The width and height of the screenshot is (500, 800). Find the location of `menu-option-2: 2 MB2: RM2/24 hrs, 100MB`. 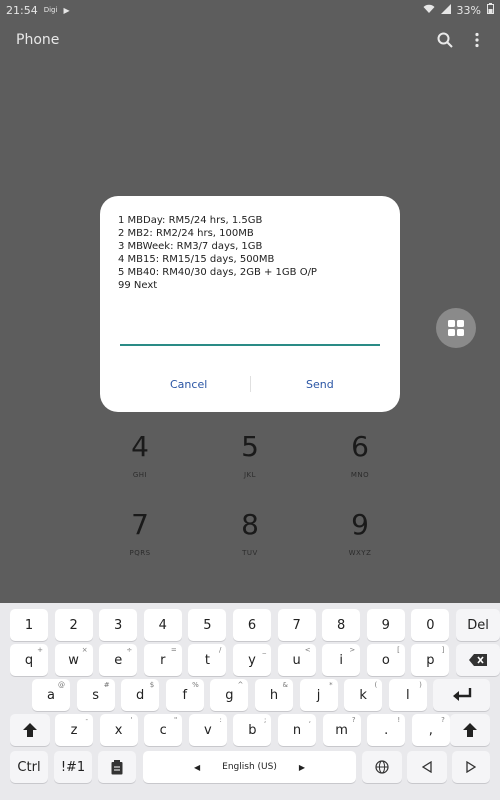

menu-option-2: 2 MB2: RM2/24 hrs, 100MB is located at coordinates (186, 233).